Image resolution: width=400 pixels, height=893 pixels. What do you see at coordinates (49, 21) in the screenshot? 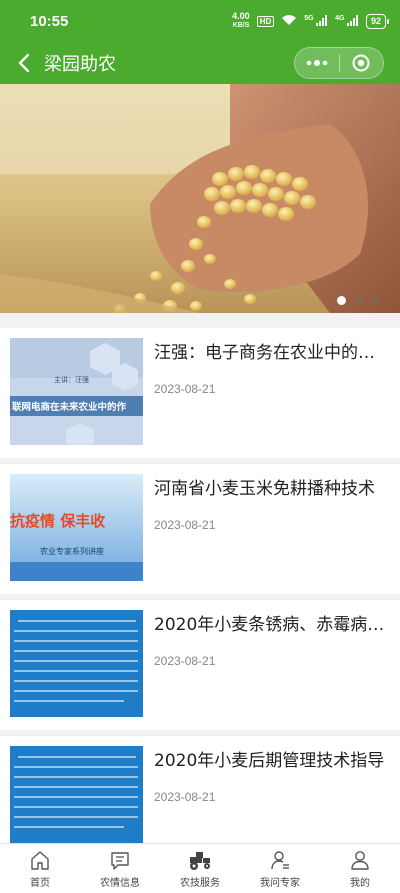
I see `status-time: 10:55` at bounding box center [49, 21].